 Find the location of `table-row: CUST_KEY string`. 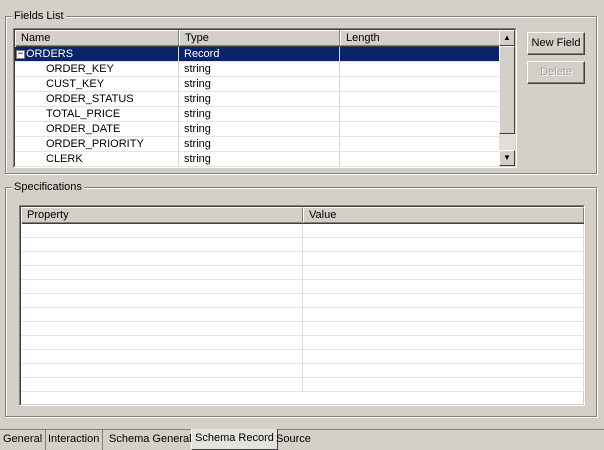

table-row: CUST_KEY string is located at coordinates (258, 84).